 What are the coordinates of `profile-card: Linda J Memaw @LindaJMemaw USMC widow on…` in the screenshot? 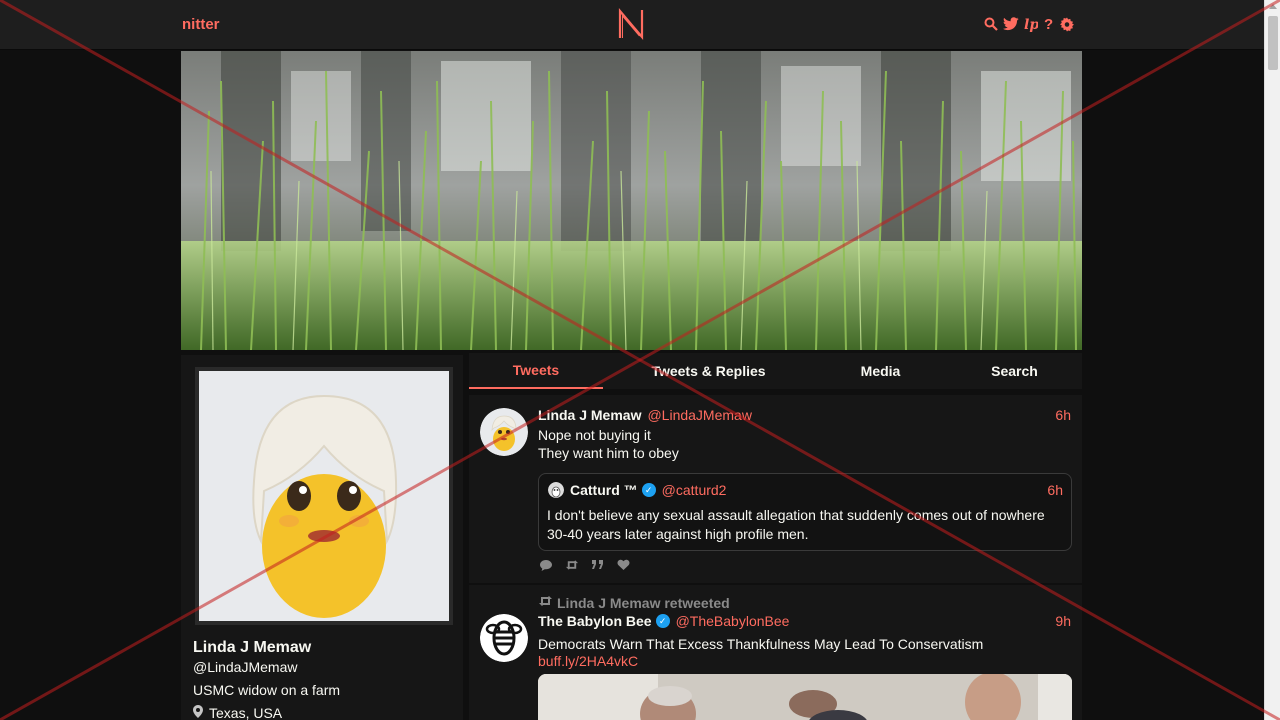 It's located at (322, 537).